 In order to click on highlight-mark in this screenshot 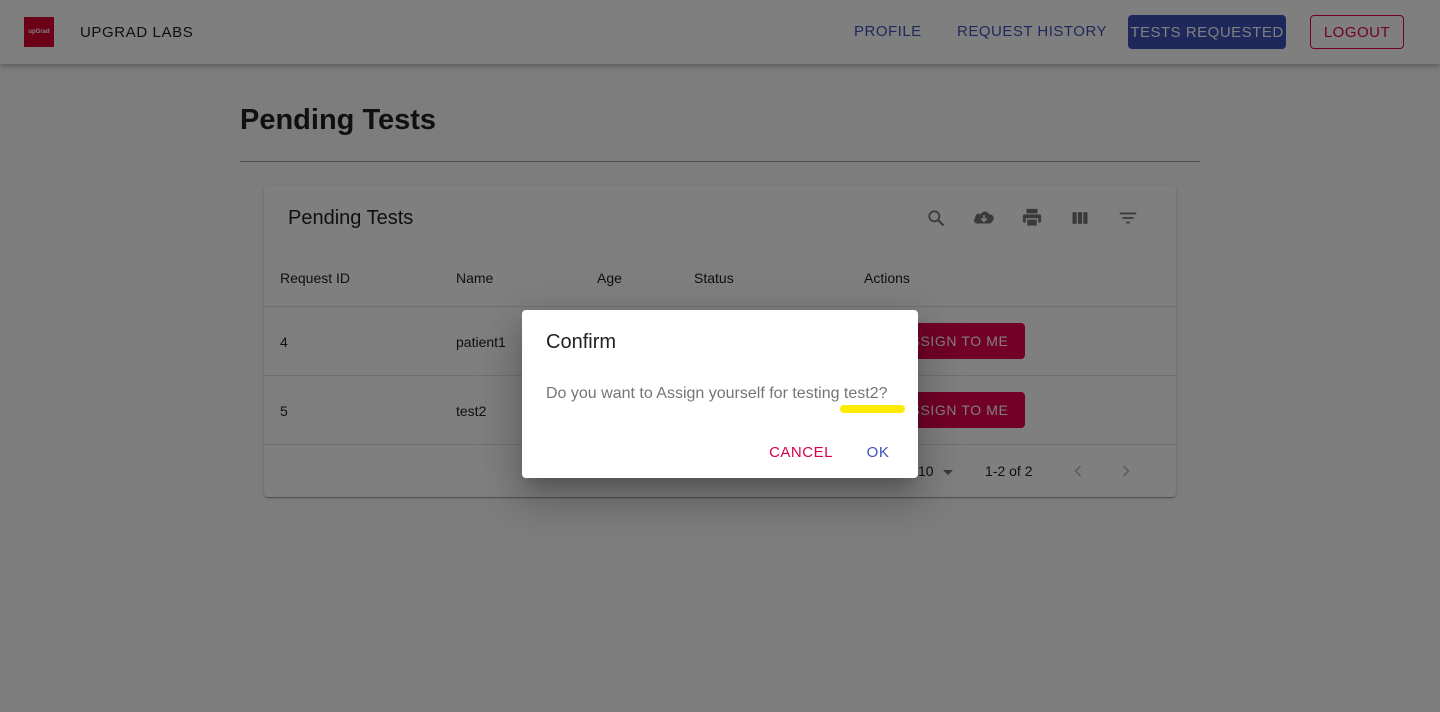, I will do `click(872, 409)`.